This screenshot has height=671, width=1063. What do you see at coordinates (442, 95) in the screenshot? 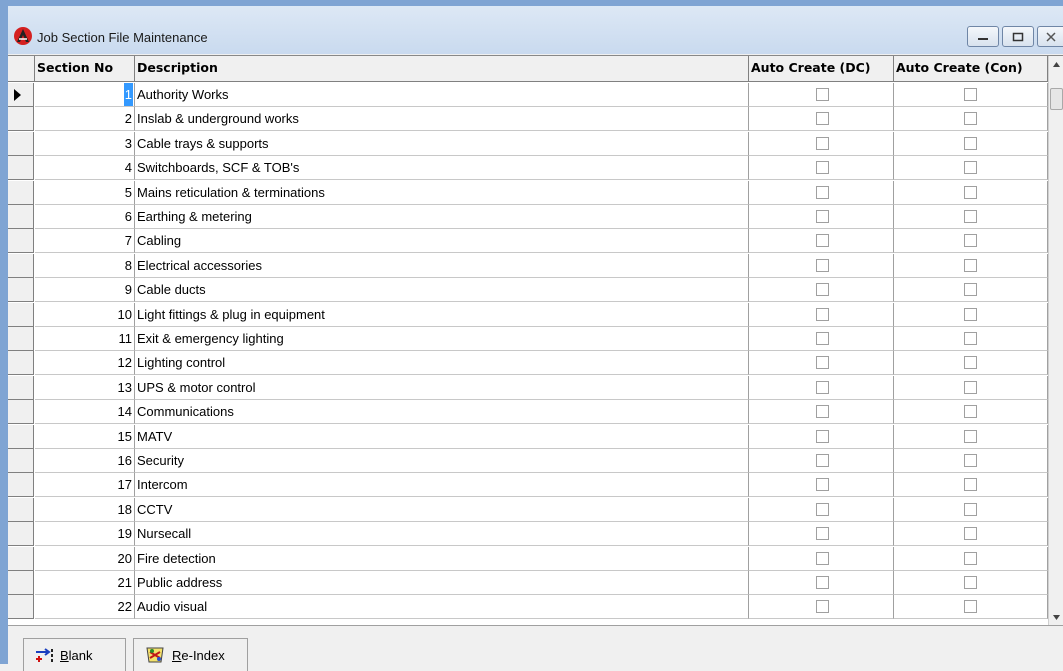
I see `description-cell: Authority Works` at bounding box center [442, 95].